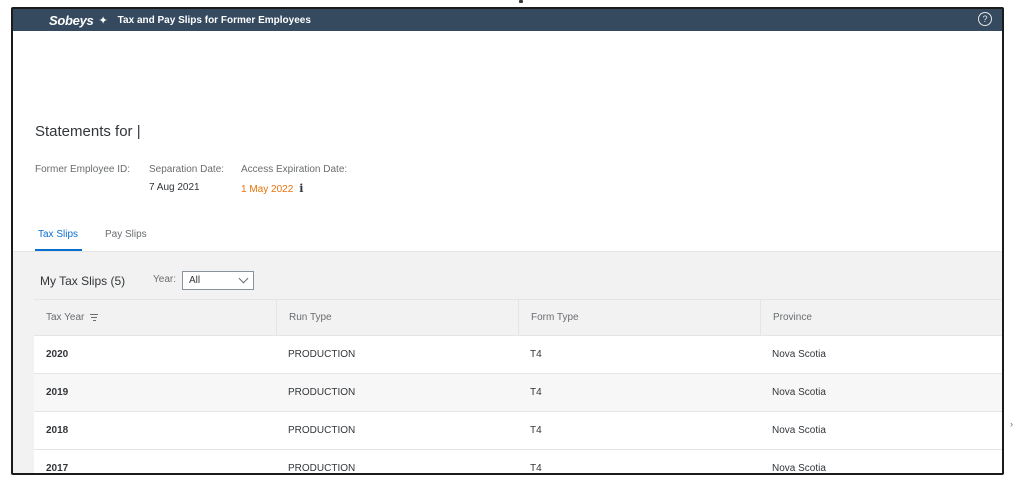  Describe the element at coordinates (103, 20) in the screenshot. I see `brand-logo-icon: ✦` at that location.